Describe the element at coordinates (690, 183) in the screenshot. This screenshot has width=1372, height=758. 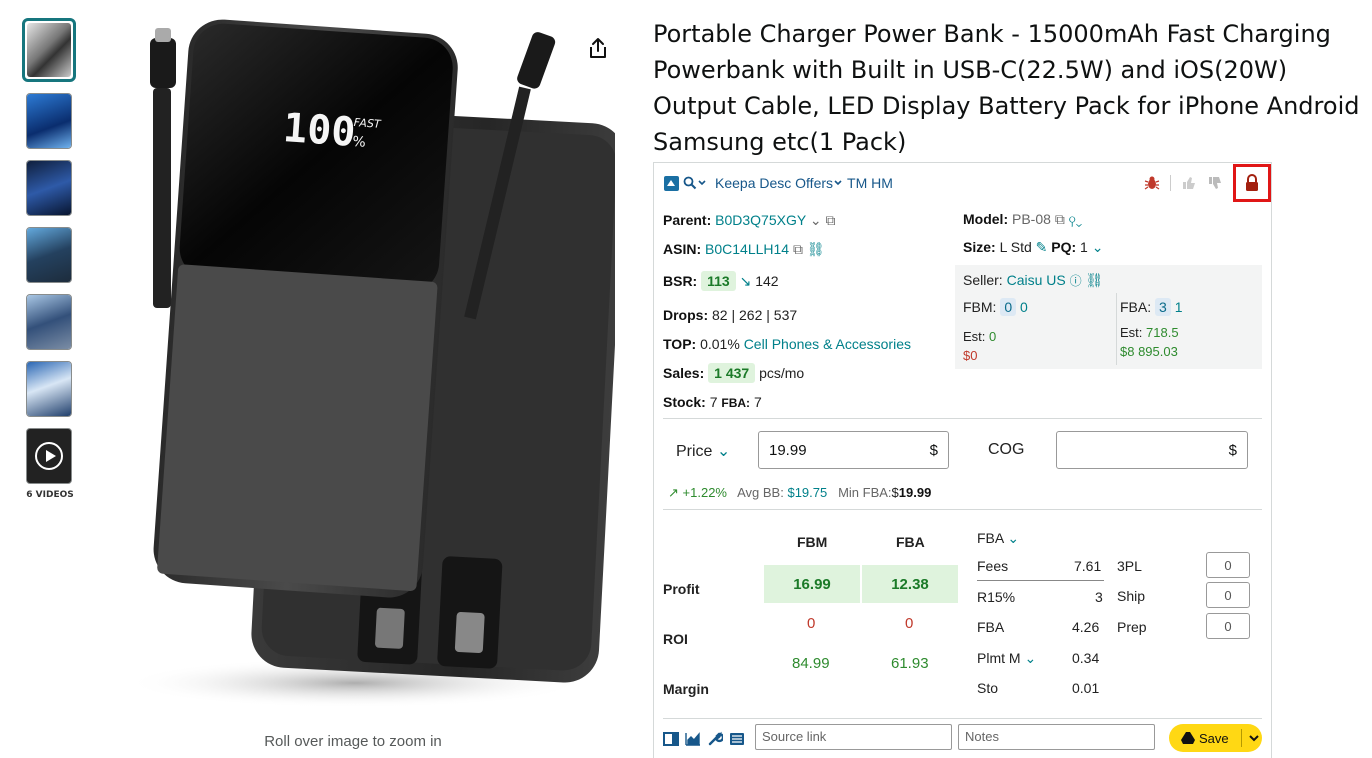
I see `search-icon` at that location.